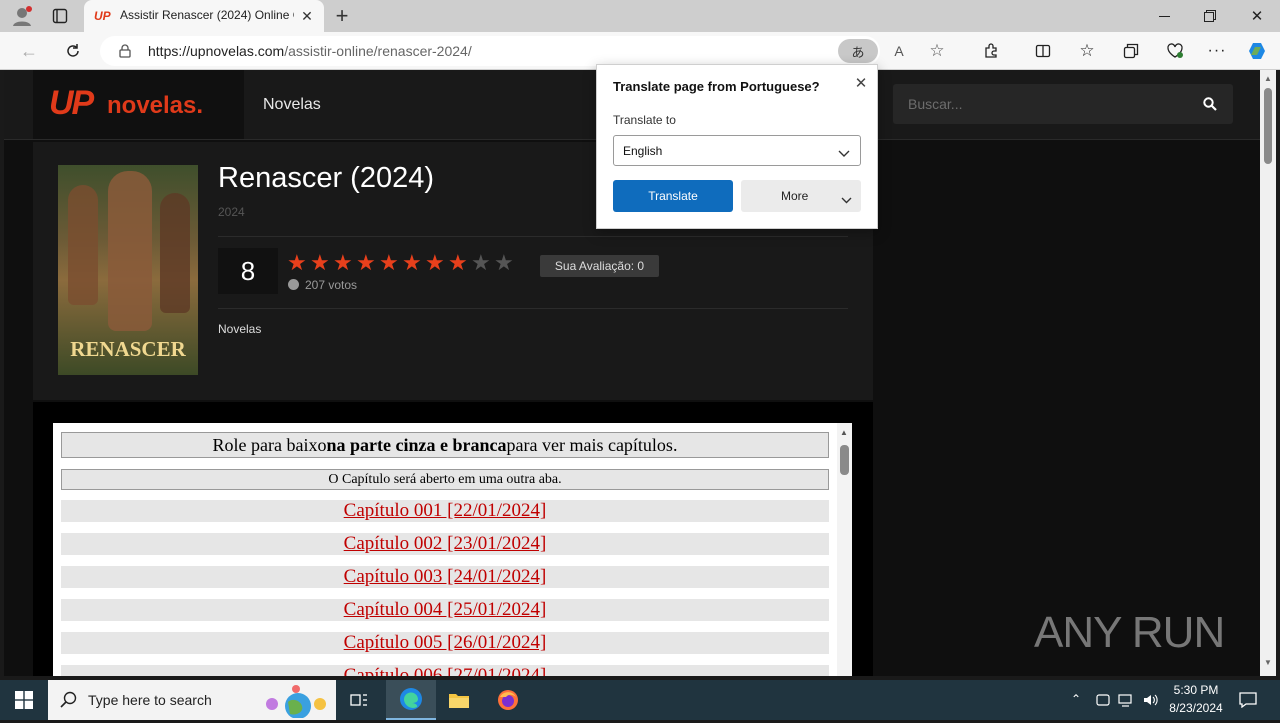 Image resolution: width=1280 pixels, height=723 pixels. I want to click on read-aloud-icon: A, so click(899, 51).